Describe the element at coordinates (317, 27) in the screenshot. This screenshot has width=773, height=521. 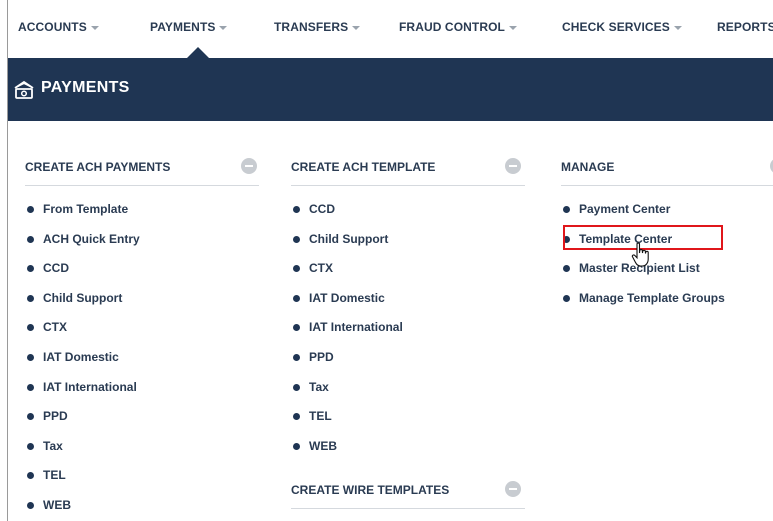
I see `nav-transfers: TRANSFERS` at that location.